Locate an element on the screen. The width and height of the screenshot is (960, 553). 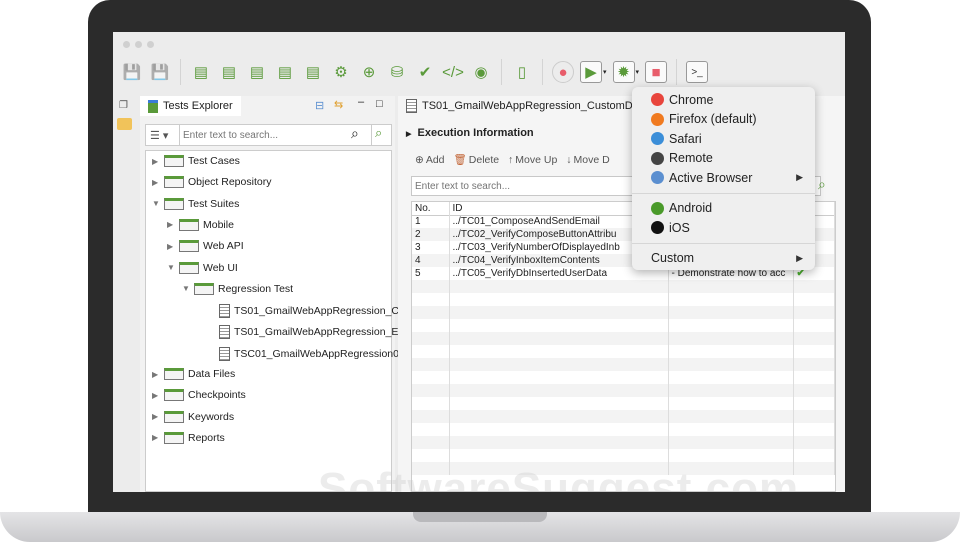
trash-icon: 🗑 is located at coordinates (460, 160).